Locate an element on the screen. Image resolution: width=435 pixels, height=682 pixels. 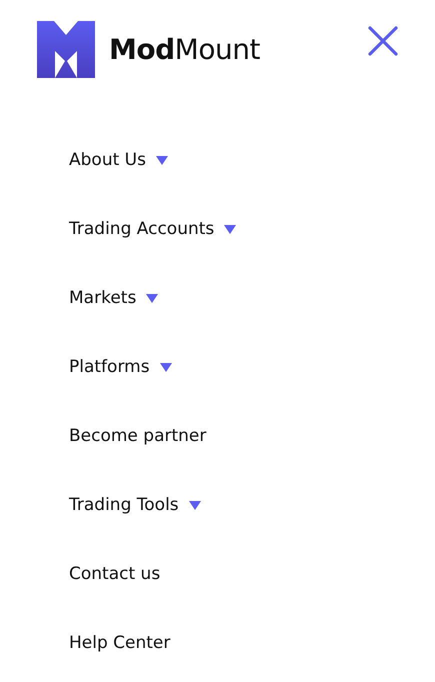
menu-item: Contact us is located at coordinates (114, 574).